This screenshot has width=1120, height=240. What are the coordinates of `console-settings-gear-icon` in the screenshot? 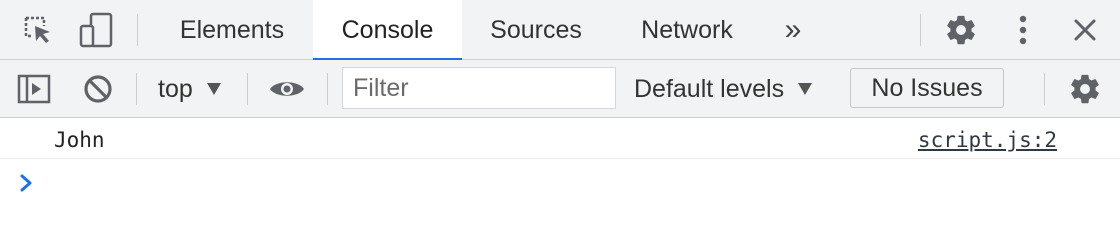 It's located at (1085, 89).